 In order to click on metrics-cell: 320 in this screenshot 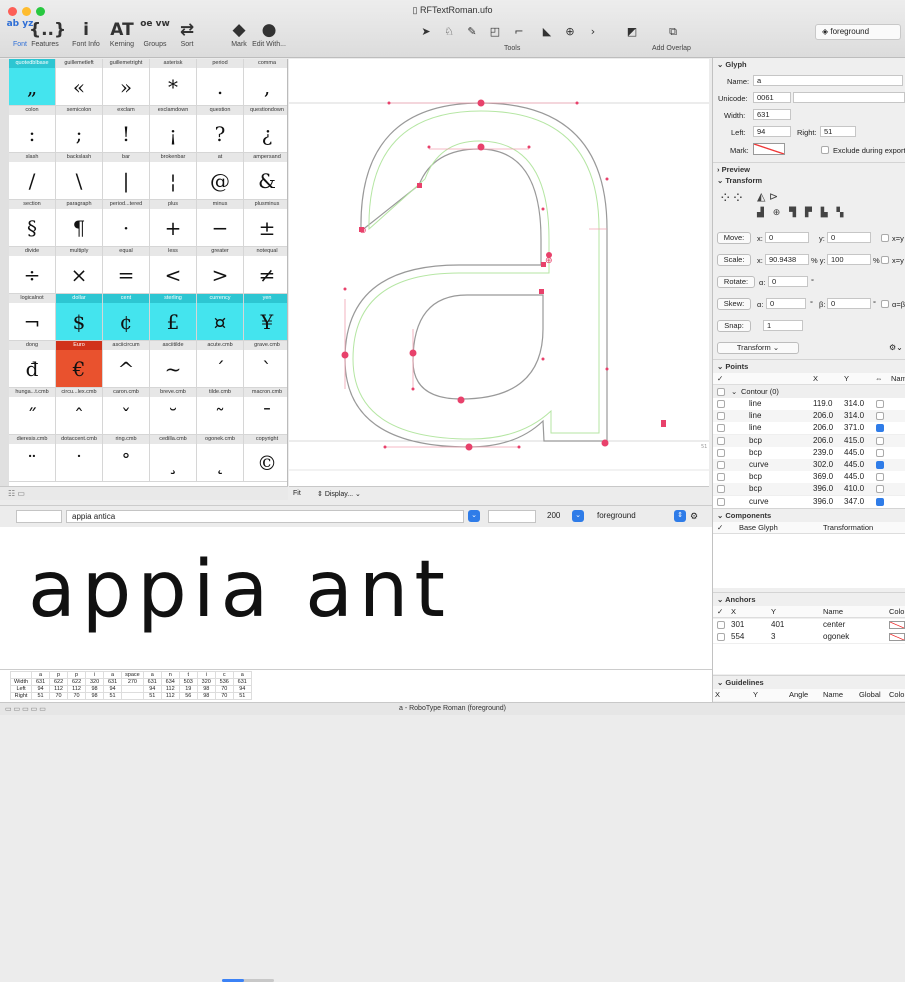, I will do `click(206, 682)`.